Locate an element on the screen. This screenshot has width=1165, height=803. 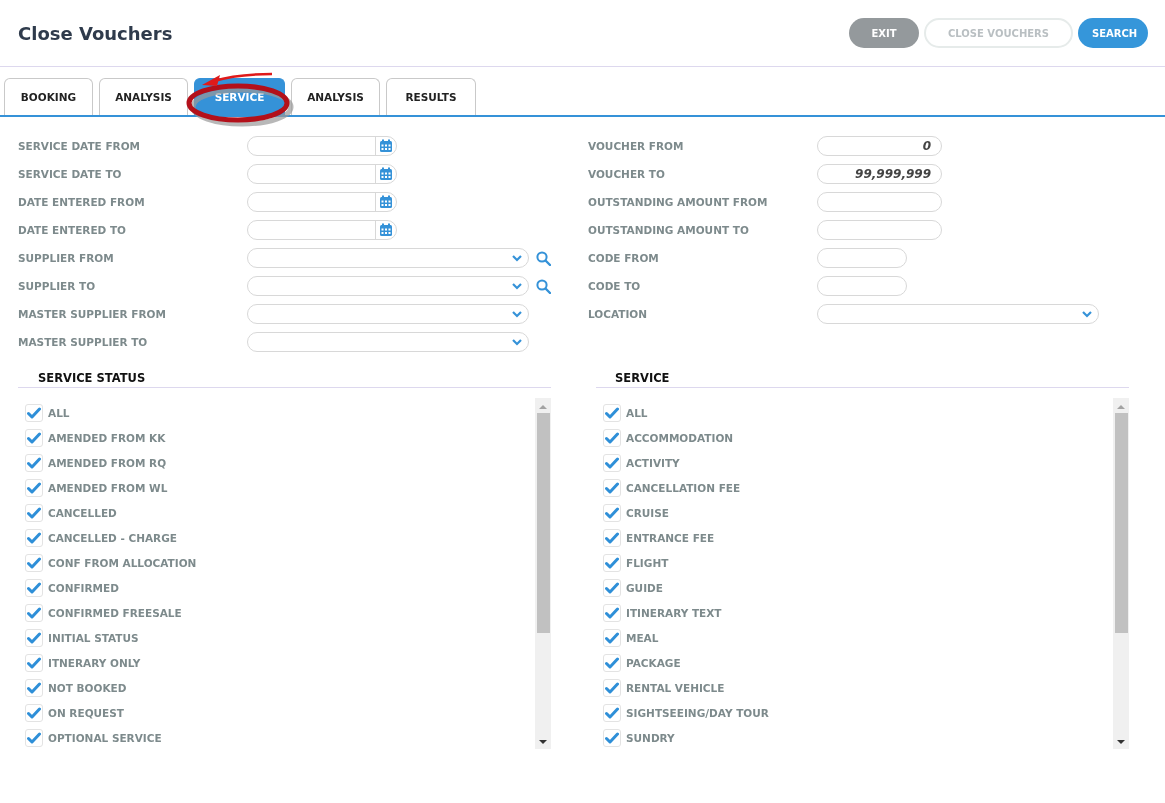
checkbox-label: OPTIONAL SERVICE is located at coordinates (105, 738).